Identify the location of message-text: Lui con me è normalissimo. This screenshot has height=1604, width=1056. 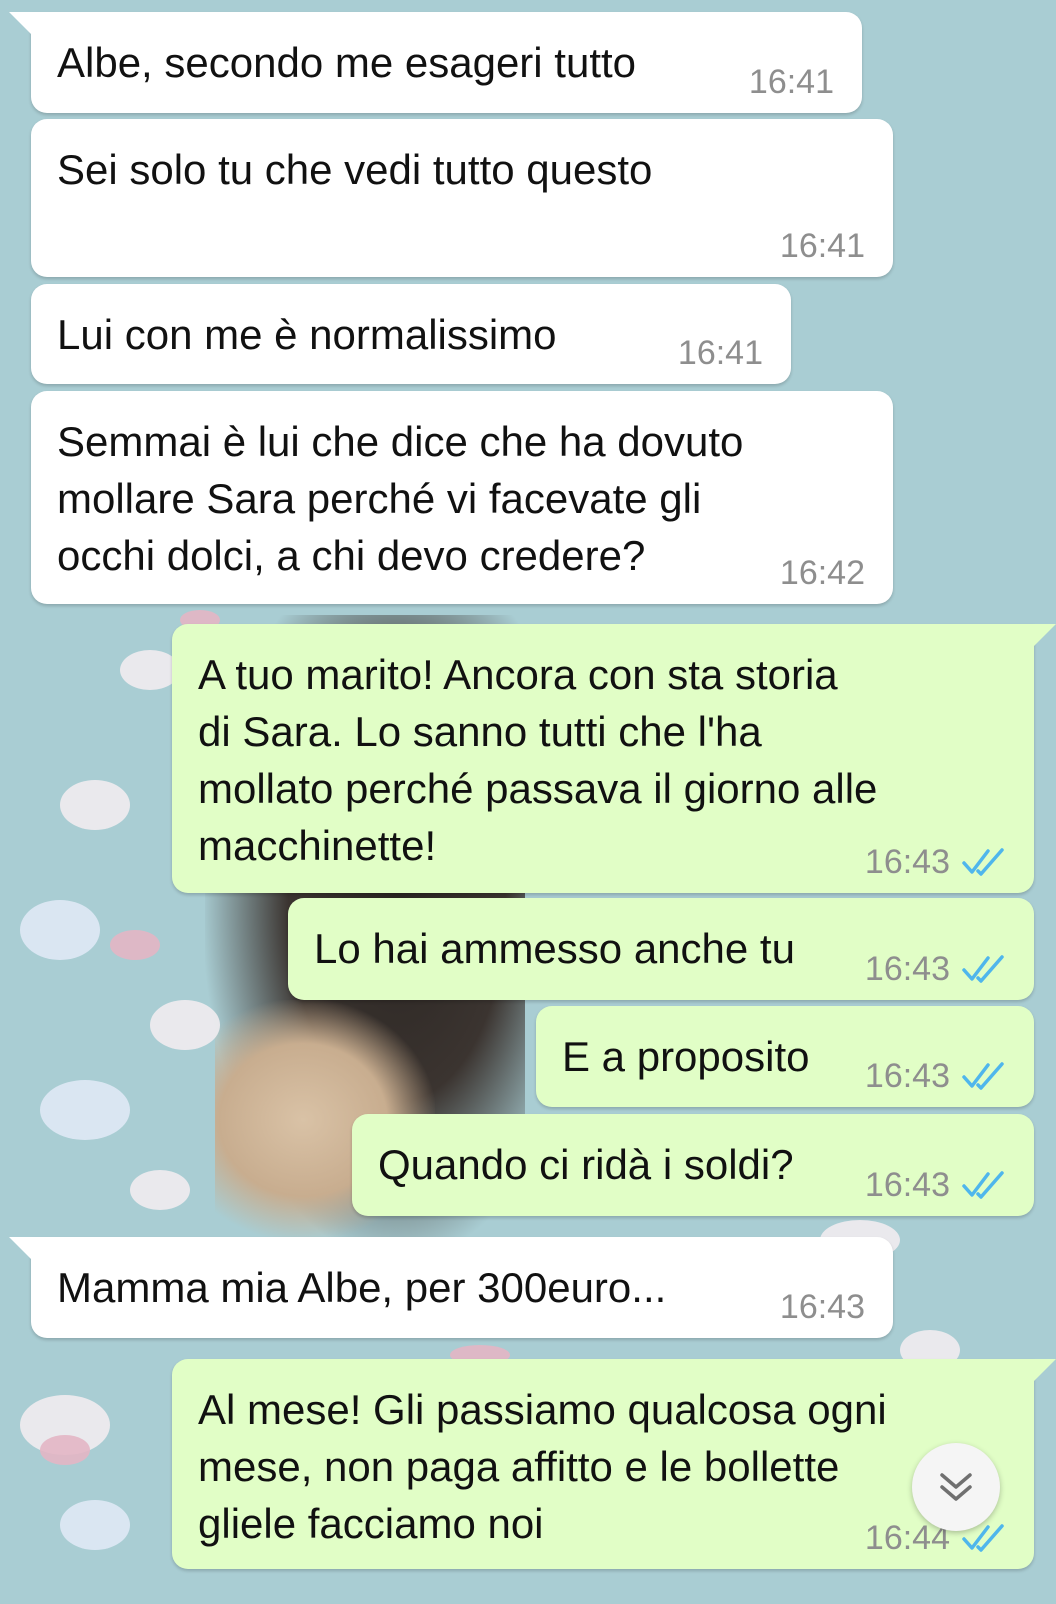
(307, 334).